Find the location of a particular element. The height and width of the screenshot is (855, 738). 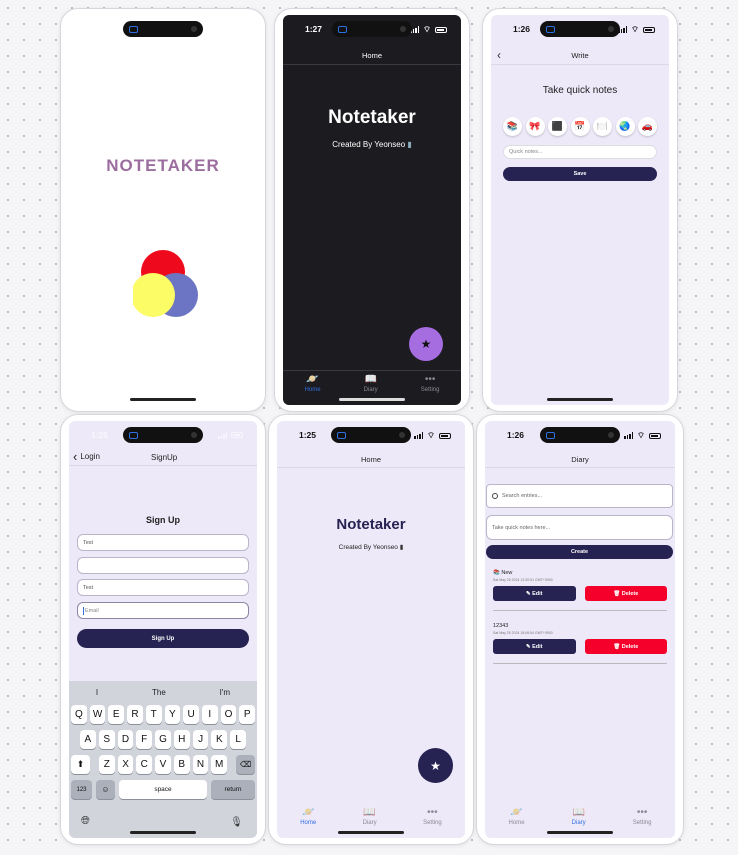

signup-button: Sign Up is located at coordinates (163, 638).